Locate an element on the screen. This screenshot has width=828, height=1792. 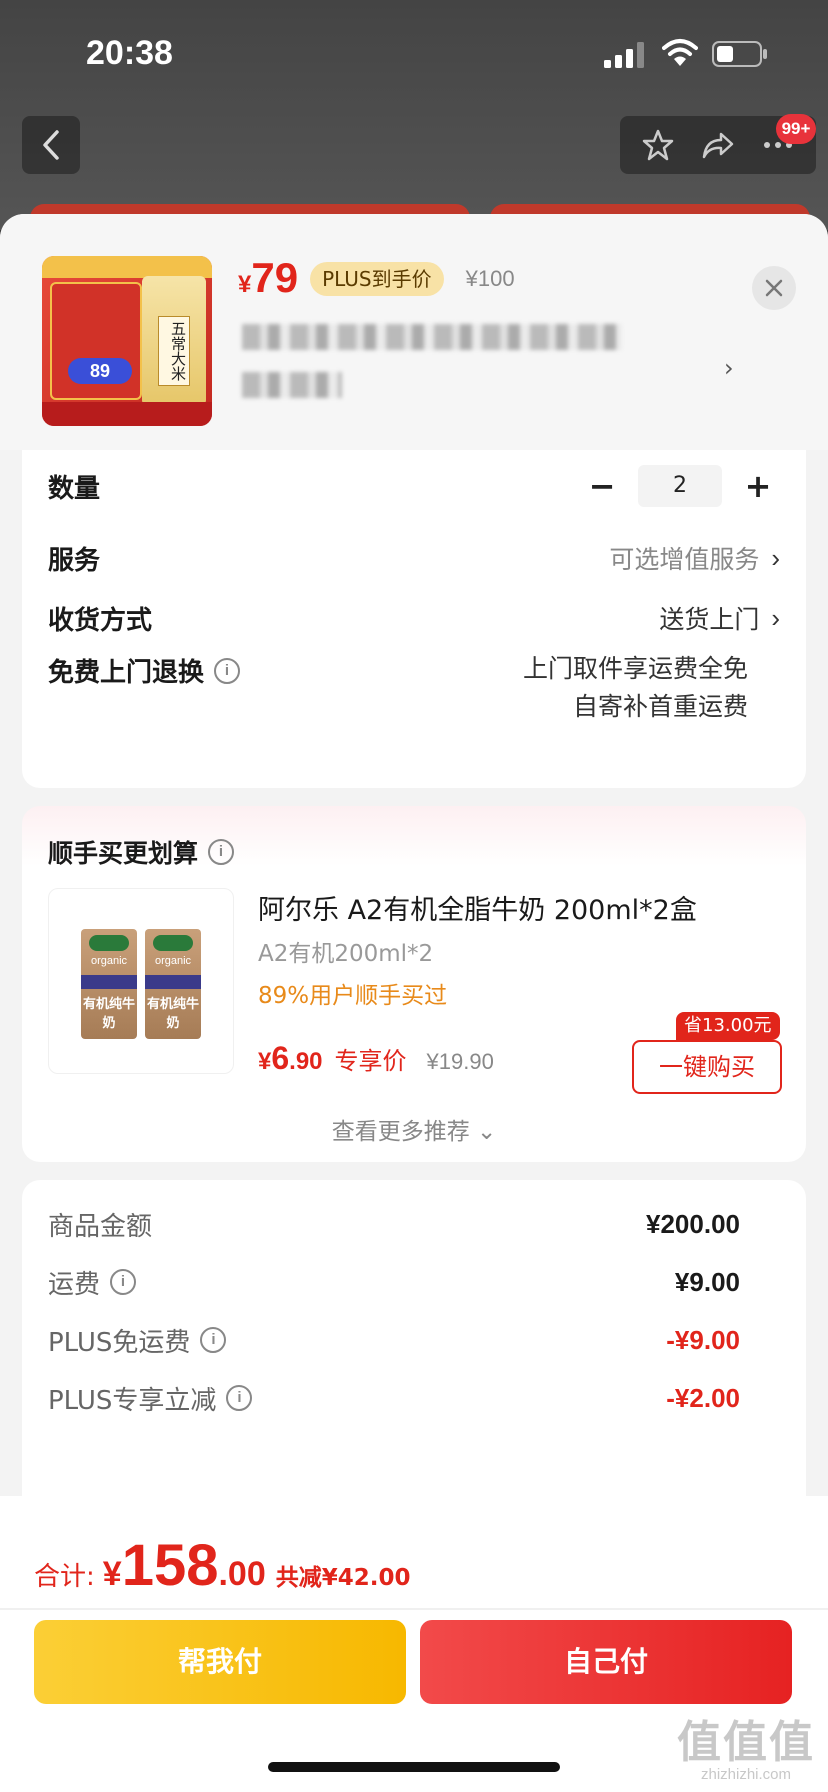
service-label: 服务 is located at coordinates (74, 560).